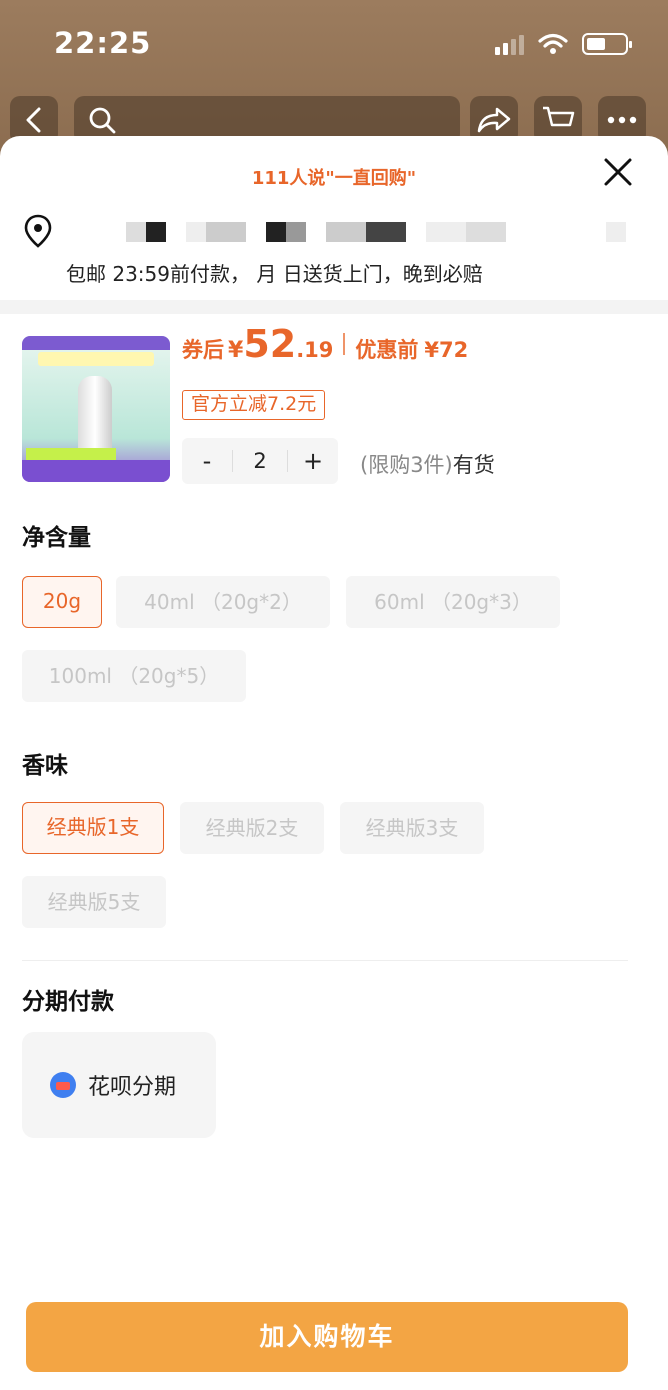 This screenshot has width=668, height=1390. What do you see at coordinates (33, 120) in the screenshot?
I see `back-icon` at bounding box center [33, 120].